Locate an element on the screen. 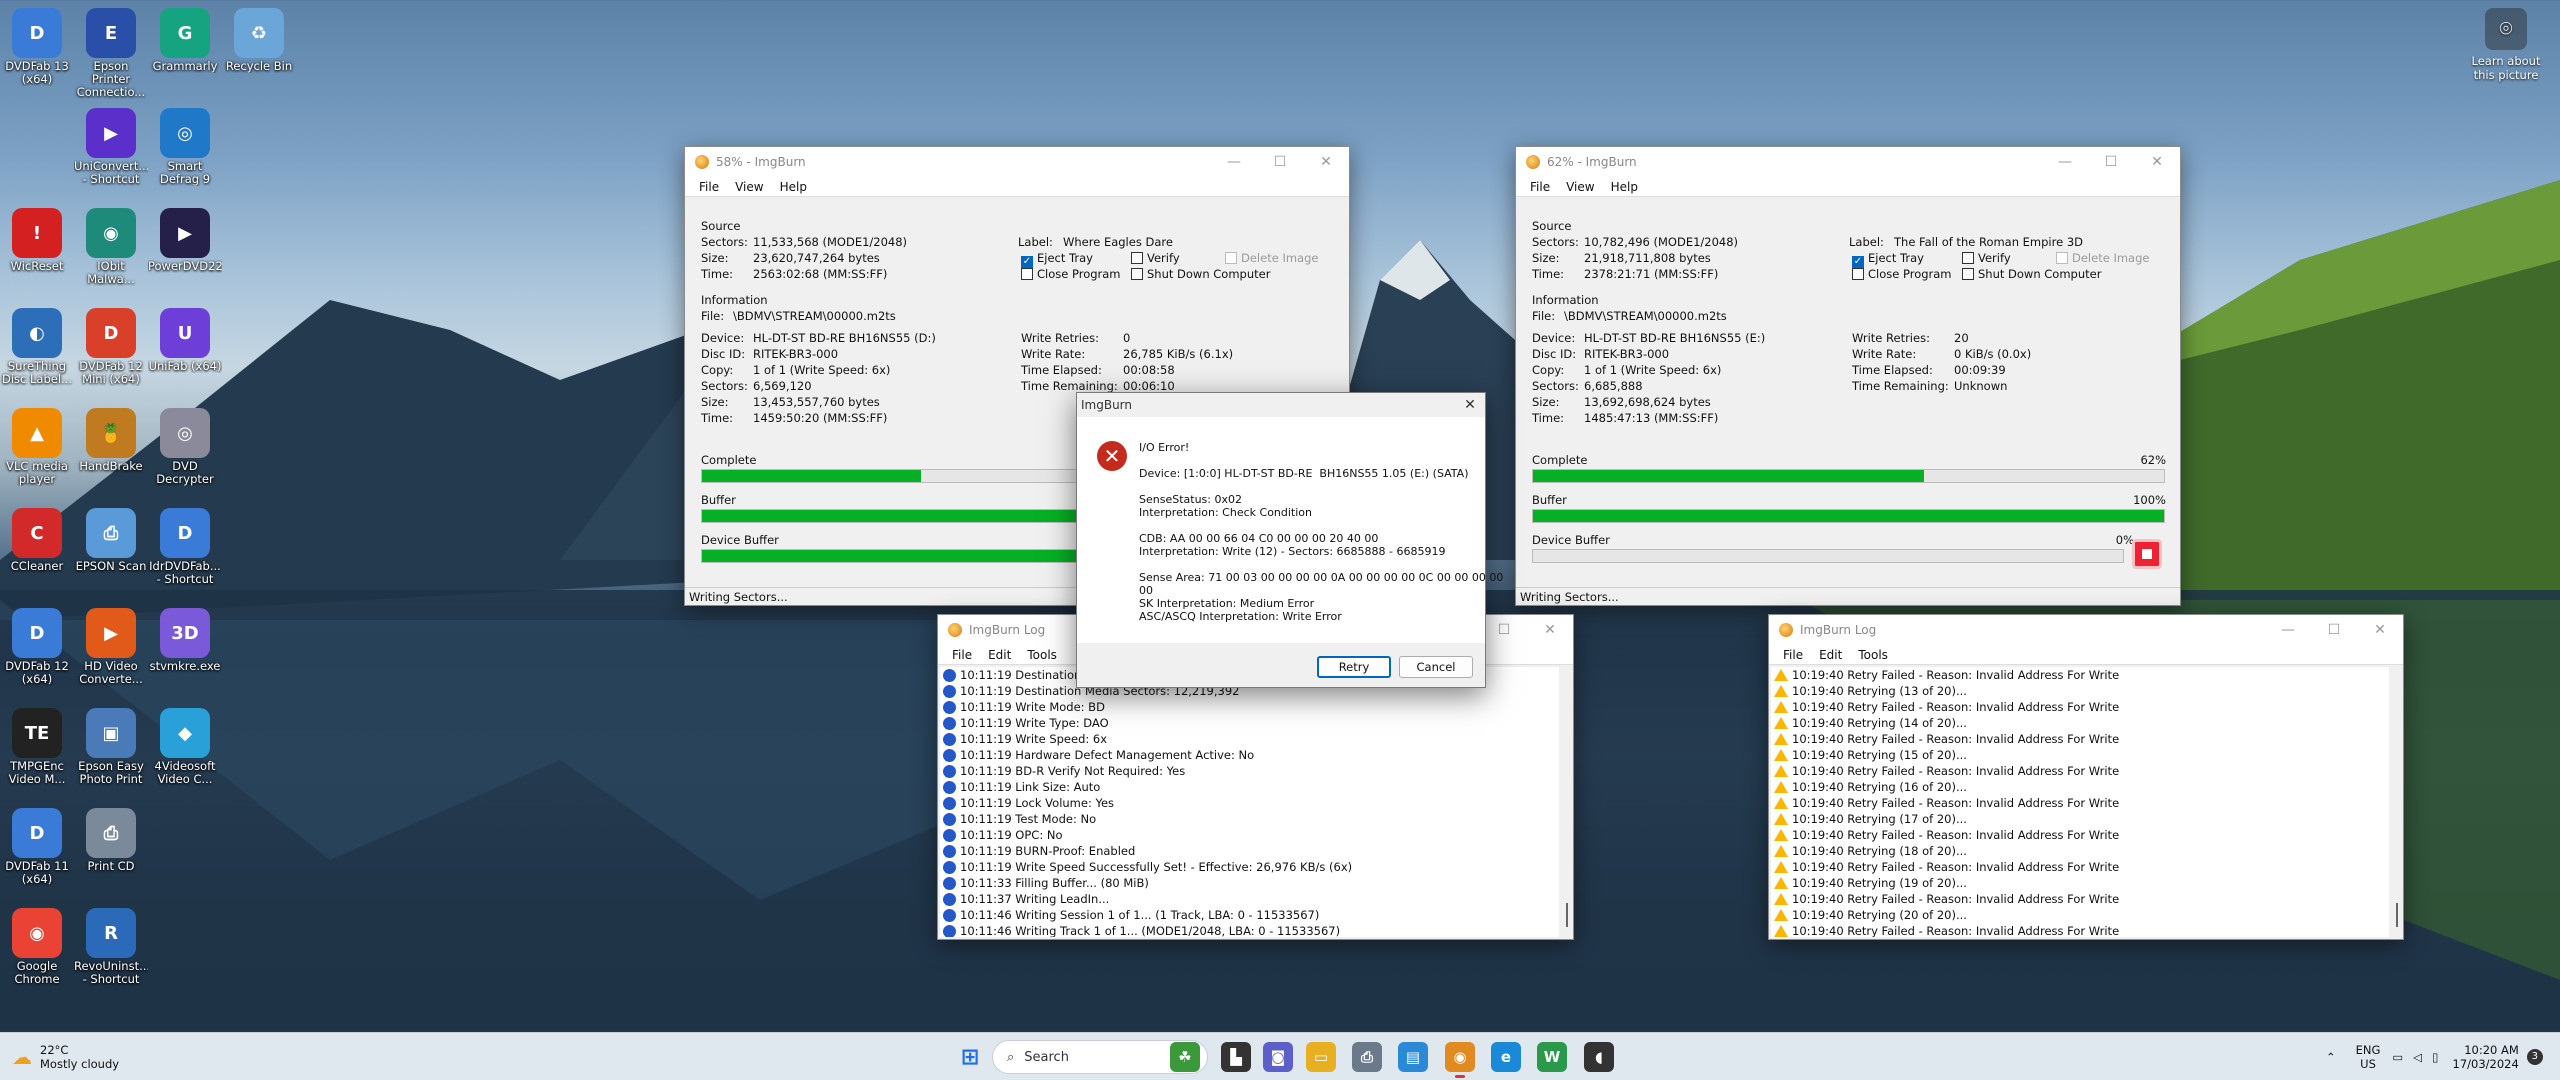  desktop-icon-handbrake: 🍍 HandBrake is located at coordinates (111, 452).